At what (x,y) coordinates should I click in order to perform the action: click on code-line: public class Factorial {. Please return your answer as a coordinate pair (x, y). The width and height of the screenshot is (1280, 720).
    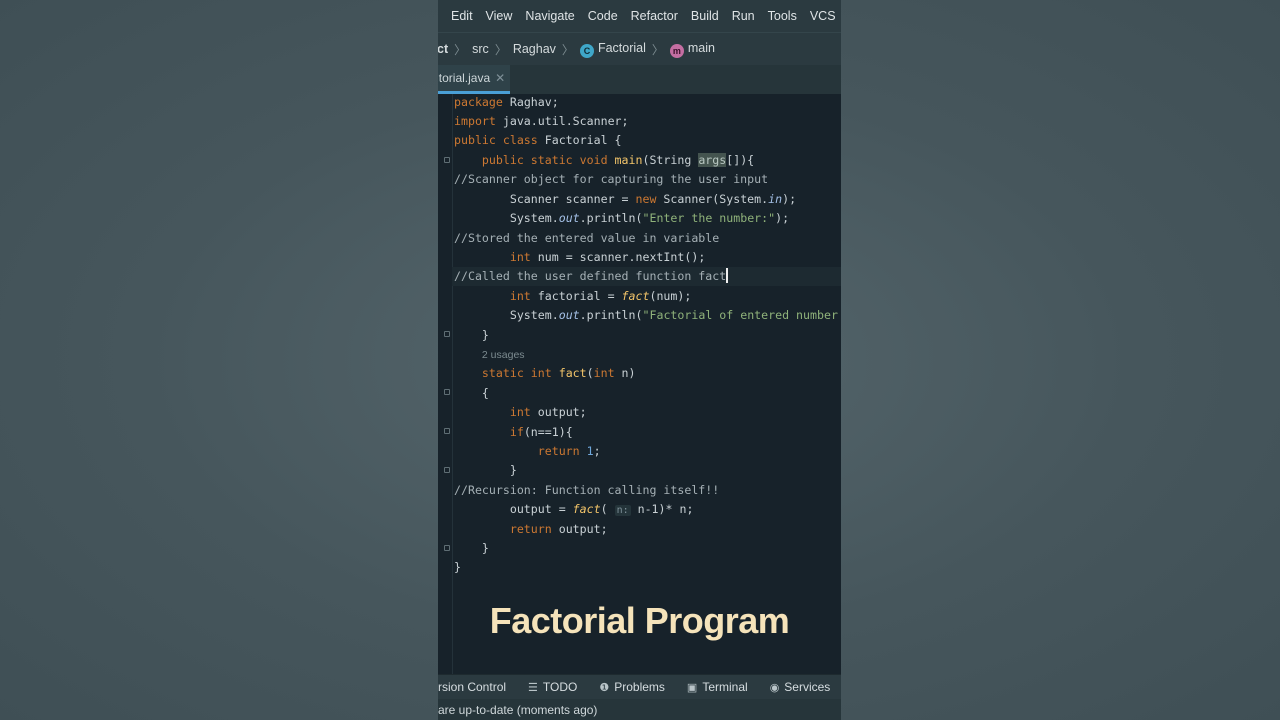
    Looking at the image, I should click on (538, 140).